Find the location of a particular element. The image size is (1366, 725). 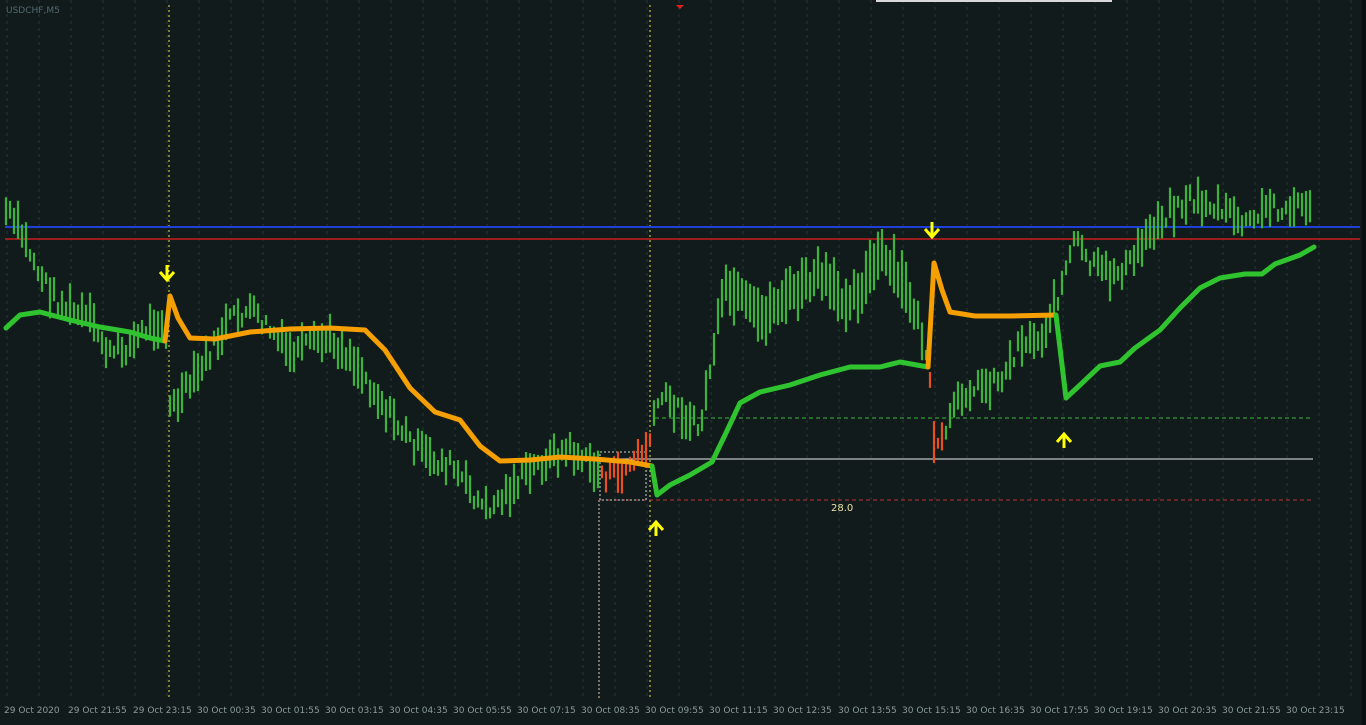

time-label: 30 Oct 04:35 is located at coordinates (418, 711).